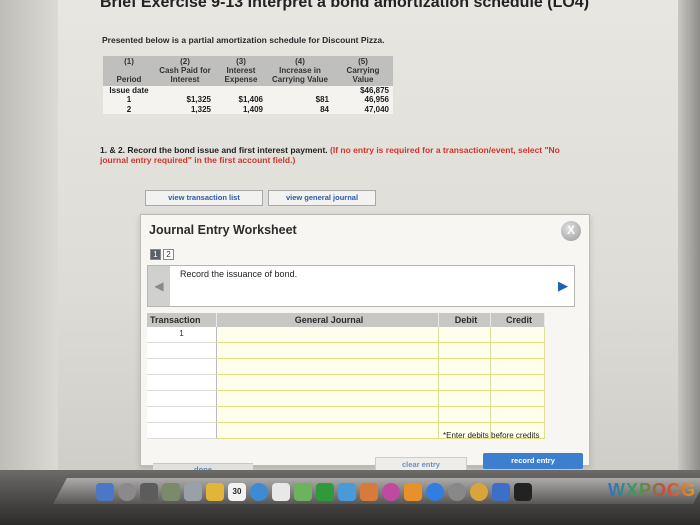 This screenshot has width=700, height=525. I want to click on chrome-icon, so click(479, 492).